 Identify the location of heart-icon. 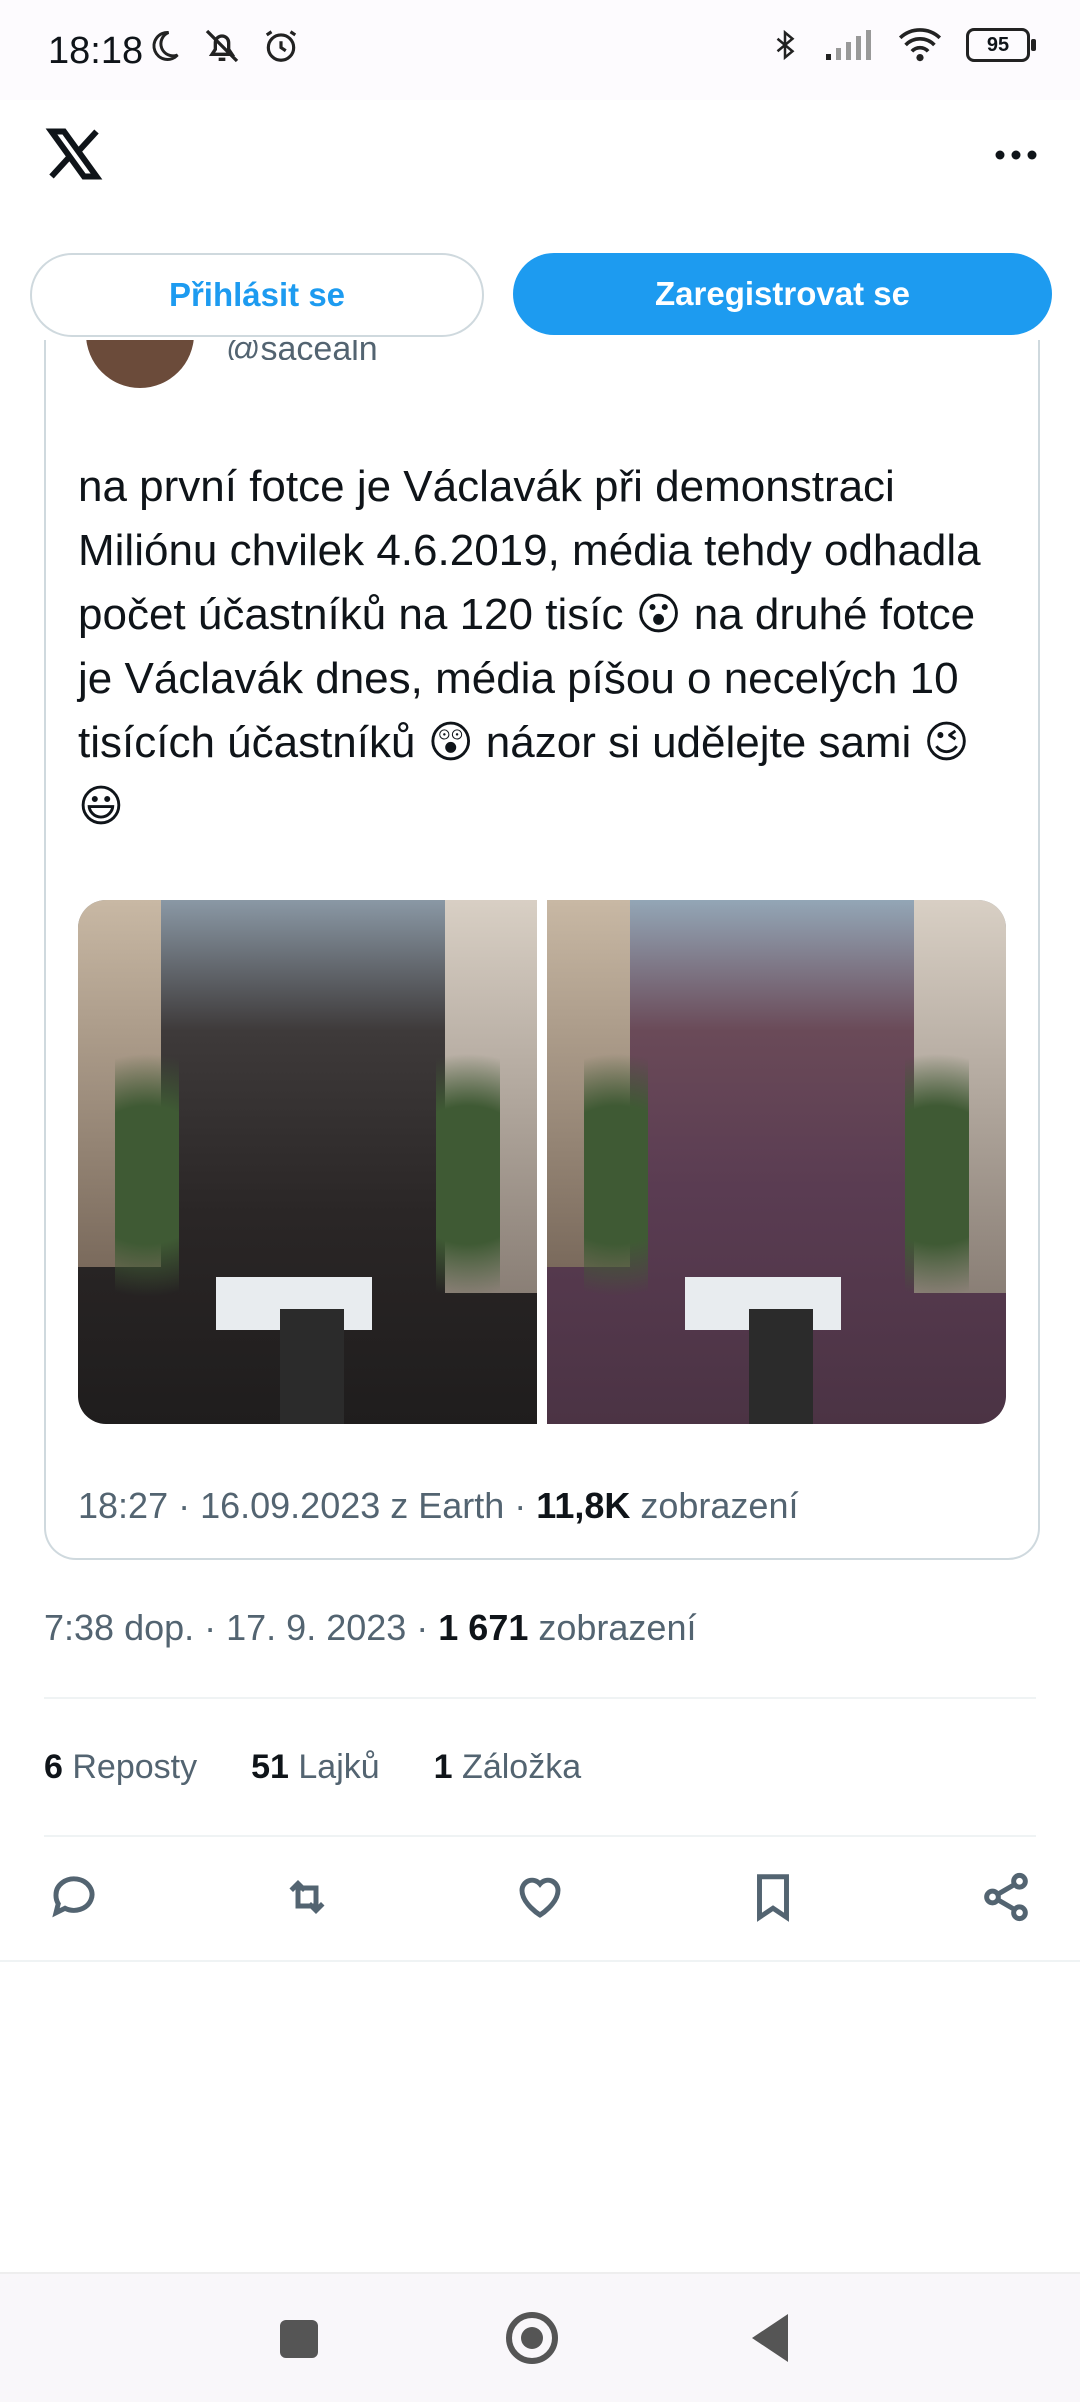
(540, 1897).